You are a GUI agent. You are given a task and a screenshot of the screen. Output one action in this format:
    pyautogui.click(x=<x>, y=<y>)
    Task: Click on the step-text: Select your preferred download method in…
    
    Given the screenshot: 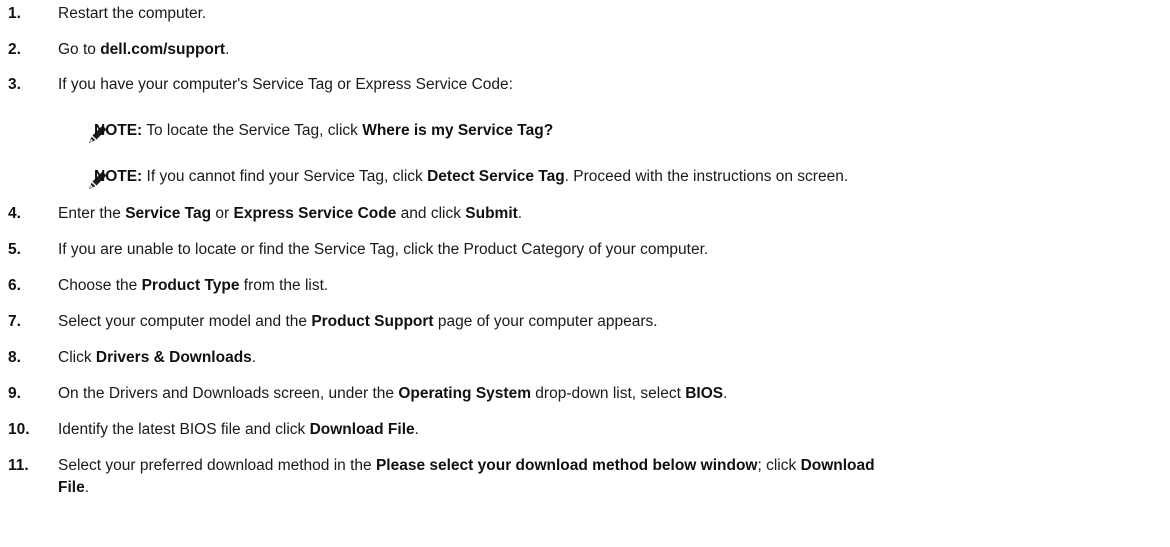 What is the action you would take?
    pyautogui.click(x=466, y=465)
    